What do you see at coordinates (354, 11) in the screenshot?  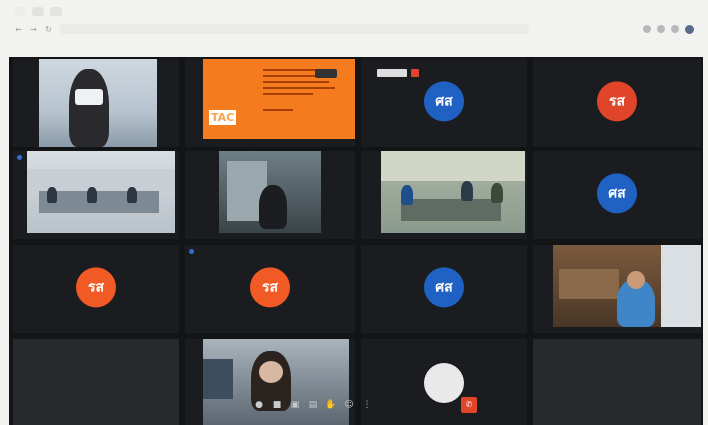 I see `browser-tab-bar` at bounding box center [354, 11].